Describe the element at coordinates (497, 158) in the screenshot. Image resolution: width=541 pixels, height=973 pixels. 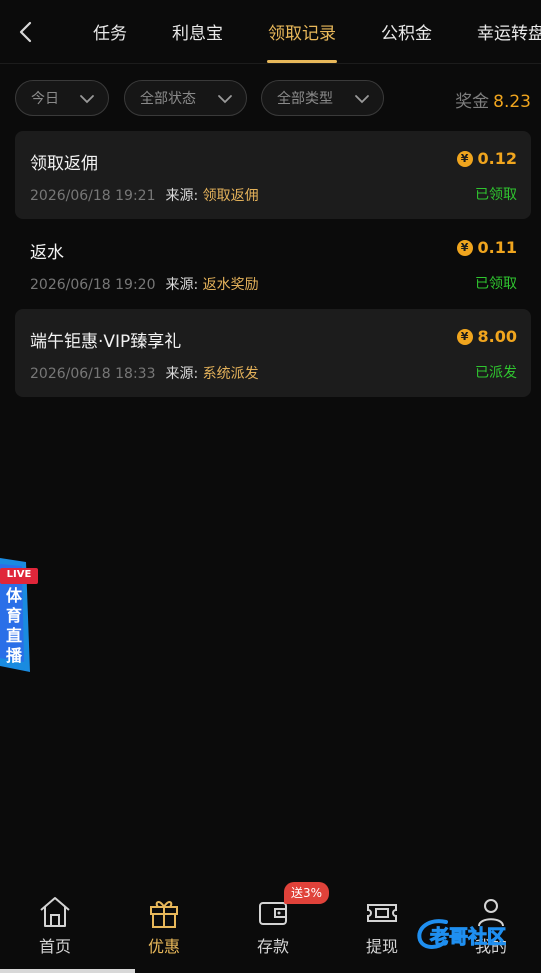
I see `record-amount-value: 0.12` at that location.